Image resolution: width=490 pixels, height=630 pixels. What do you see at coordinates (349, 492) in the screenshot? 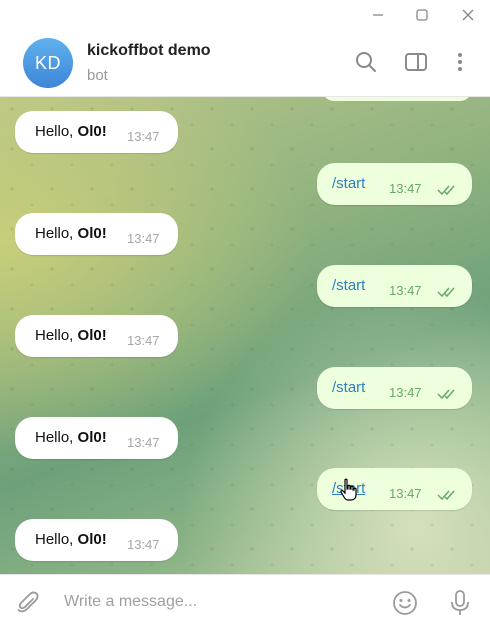
I see `hand-pointer-cursor-icon` at bounding box center [349, 492].